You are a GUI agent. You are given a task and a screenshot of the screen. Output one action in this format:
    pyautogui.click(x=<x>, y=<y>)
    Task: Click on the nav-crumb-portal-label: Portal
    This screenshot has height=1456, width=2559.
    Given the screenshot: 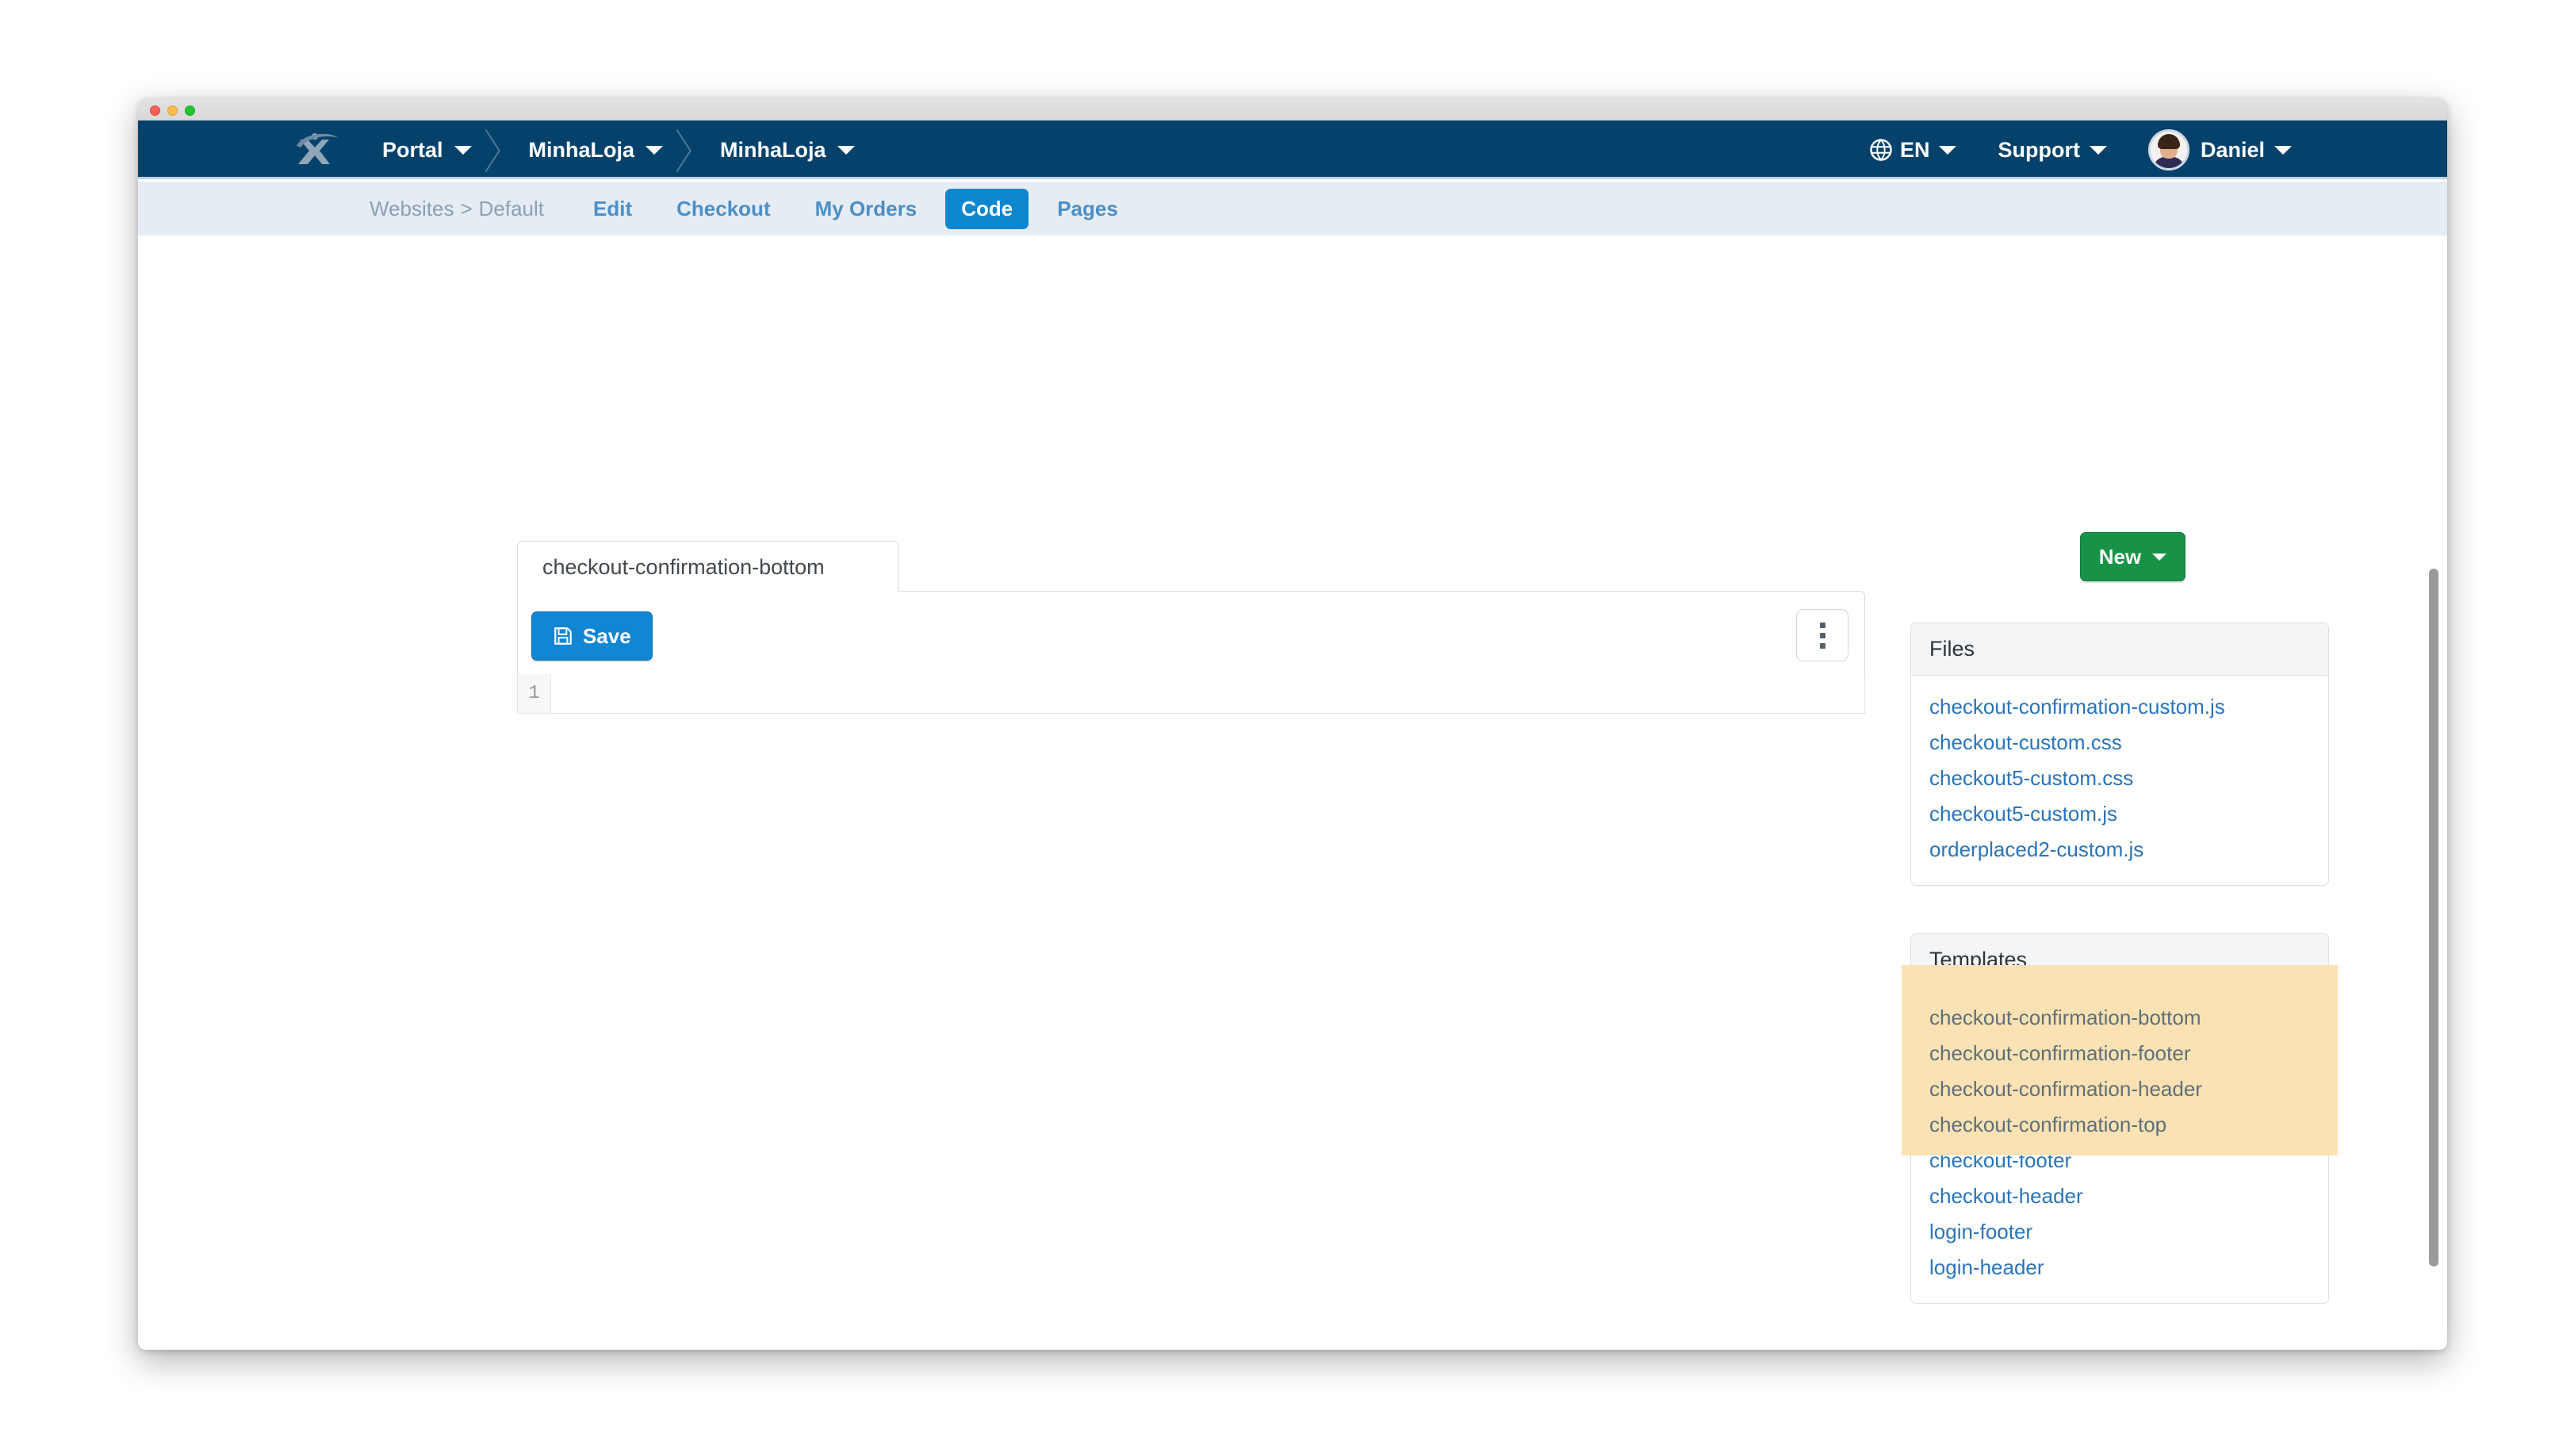 What is the action you would take?
    pyautogui.click(x=412, y=149)
    